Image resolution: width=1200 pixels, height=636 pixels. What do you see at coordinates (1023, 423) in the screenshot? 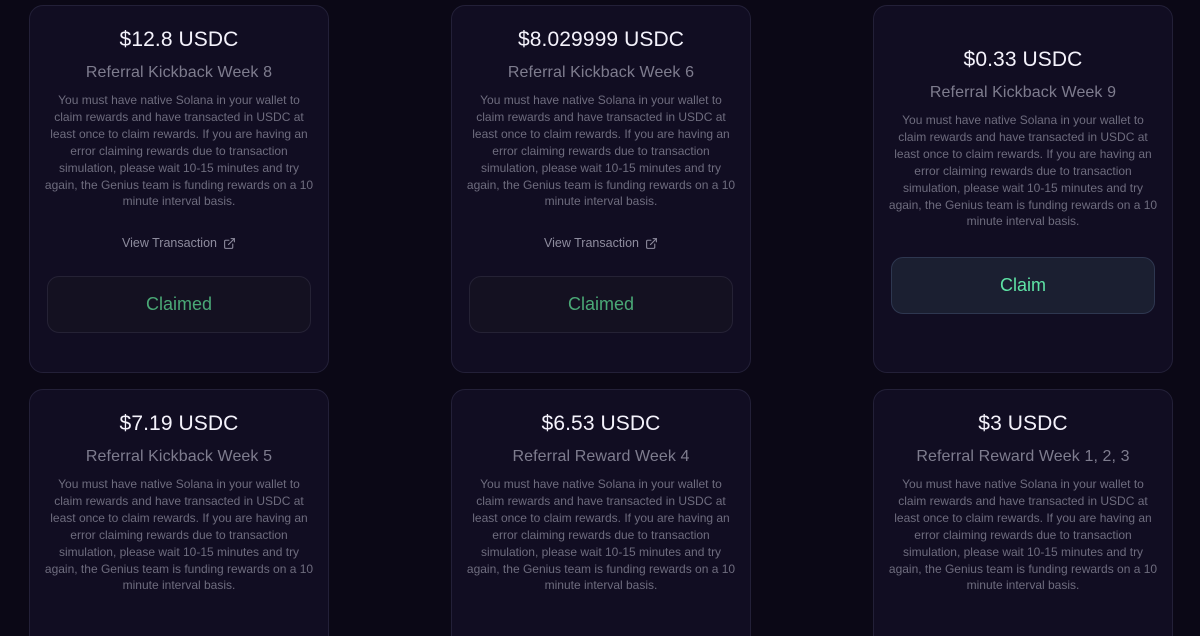
I see `reward-amount: $3 USDC` at bounding box center [1023, 423].